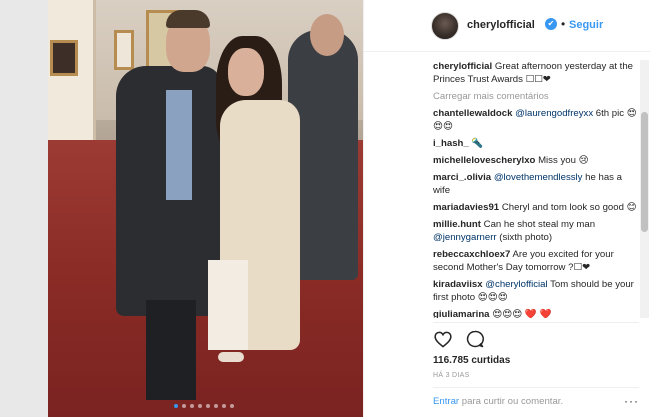 Image resolution: width=650 pixels, height=417 pixels. Describe the element at coordinates (524, 237) in the screenshot. I see `comment-text: (sixth photo)` at that location.